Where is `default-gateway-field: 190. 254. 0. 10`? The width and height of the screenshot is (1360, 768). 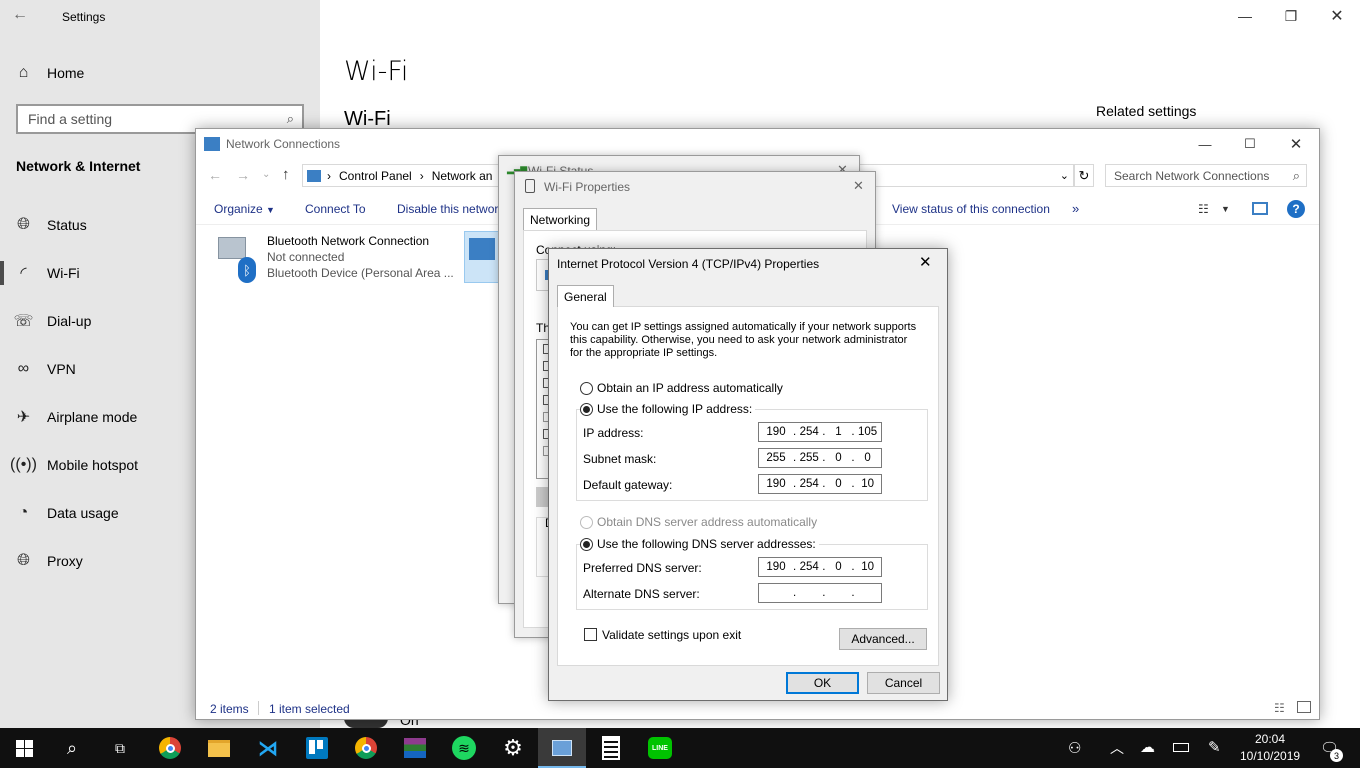 default-gateway-field: 190. 254. 0. 10 is located at coordinates (820, 484).